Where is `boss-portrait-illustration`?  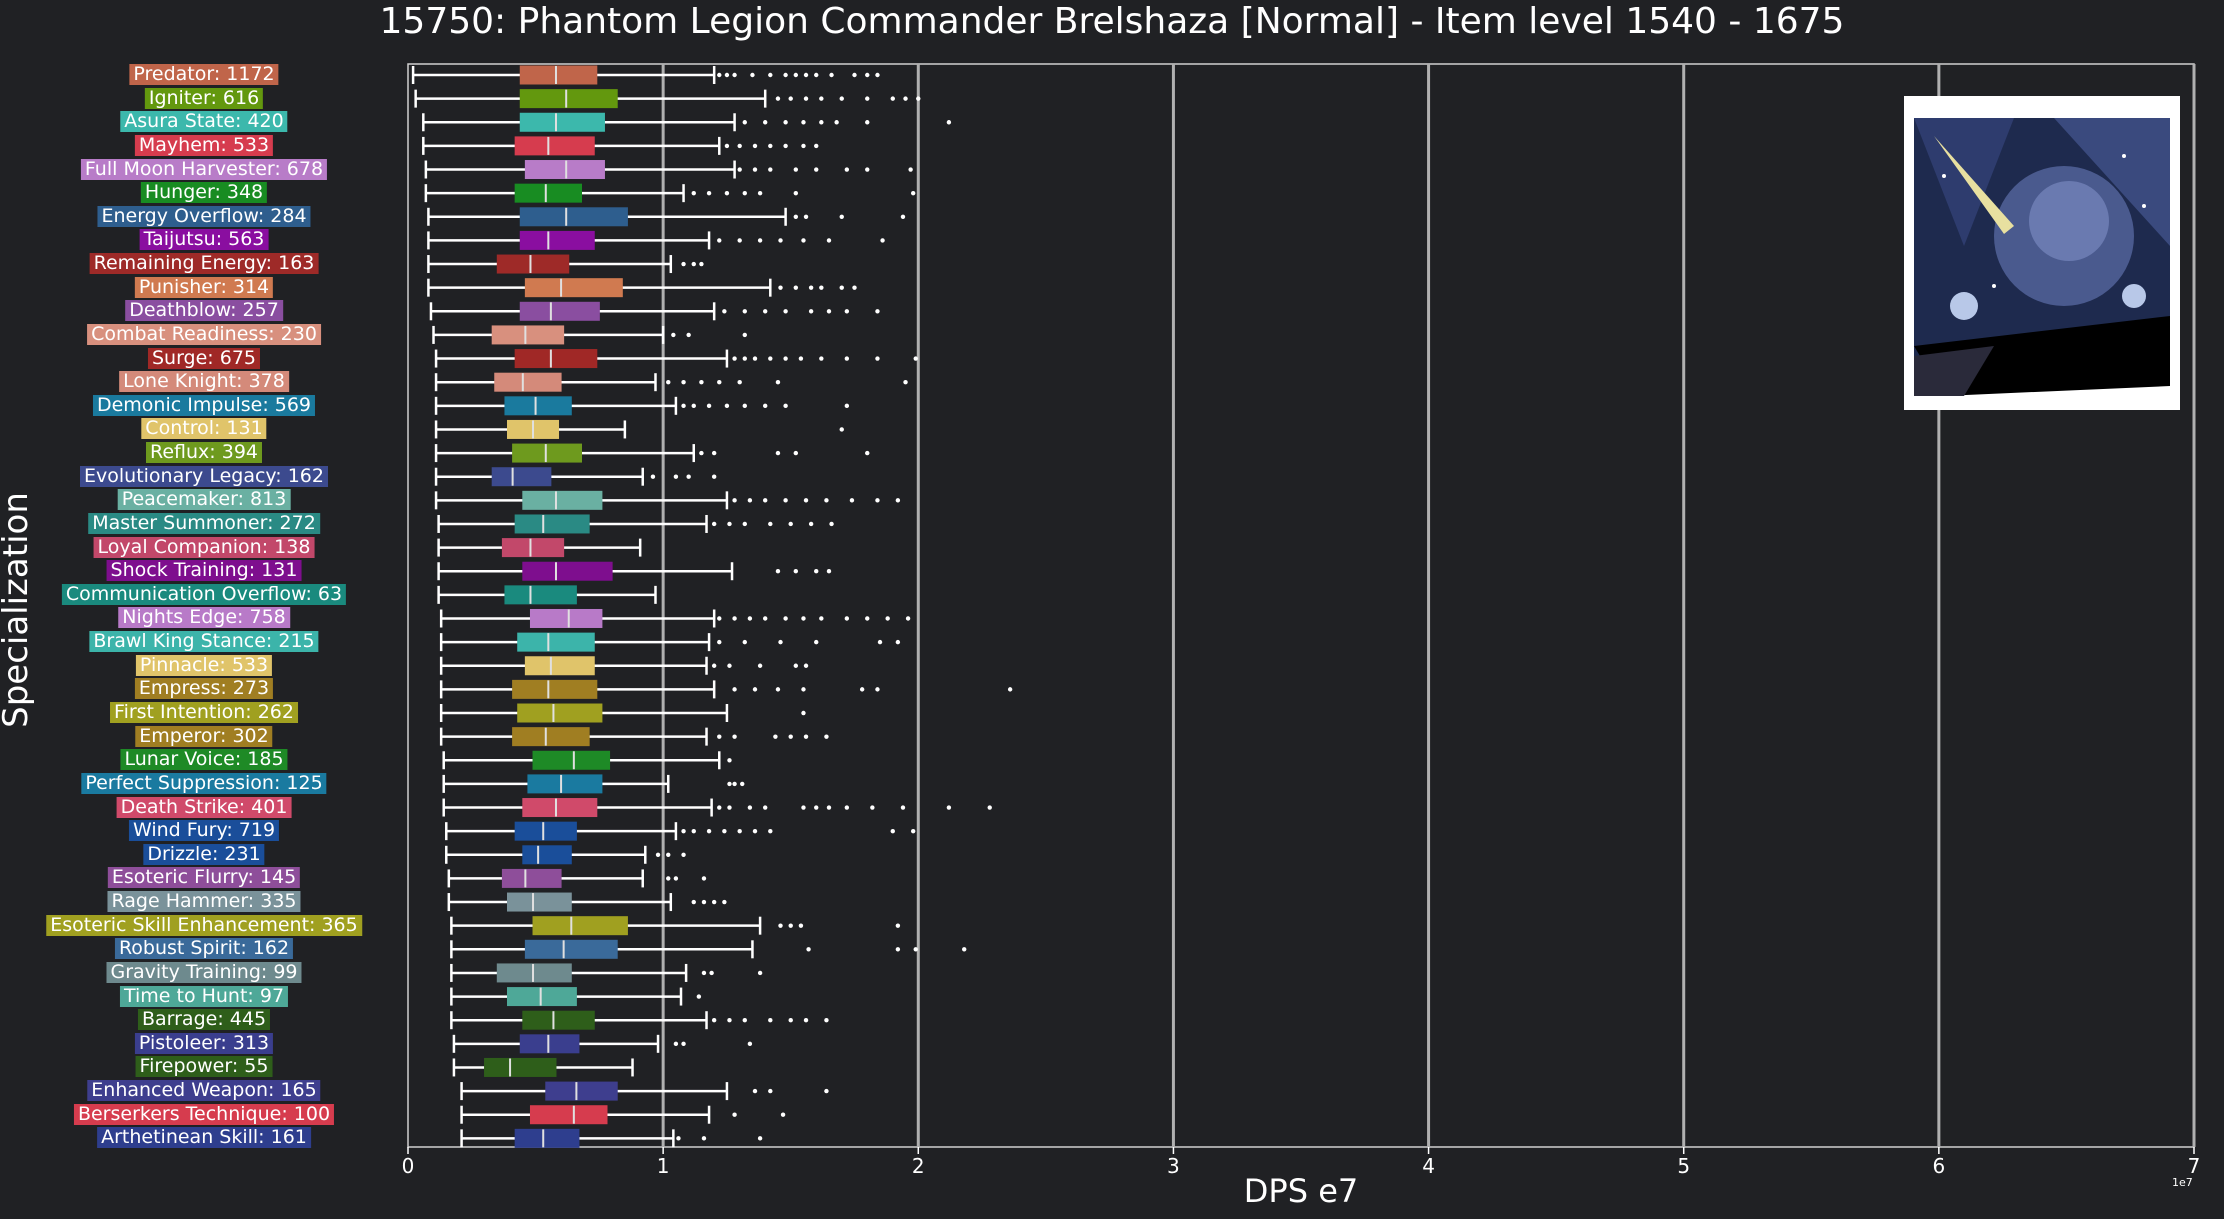 boss-portrait-illustration is located at coordinates (2042, 253).